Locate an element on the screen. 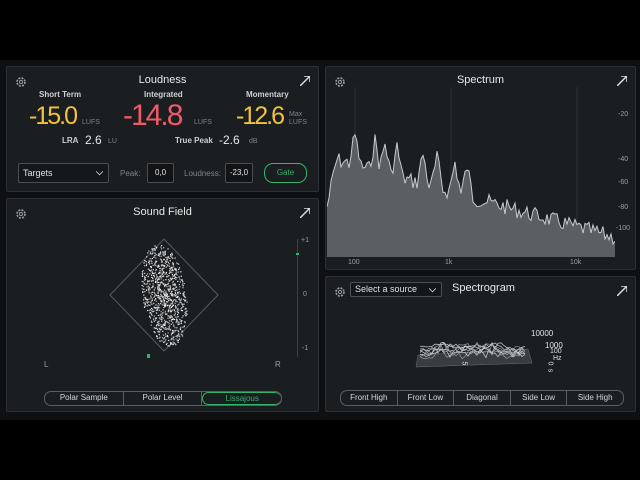 The image size is (640, 480). short-term-unit: LUFS is located at coordinates (91, 122).